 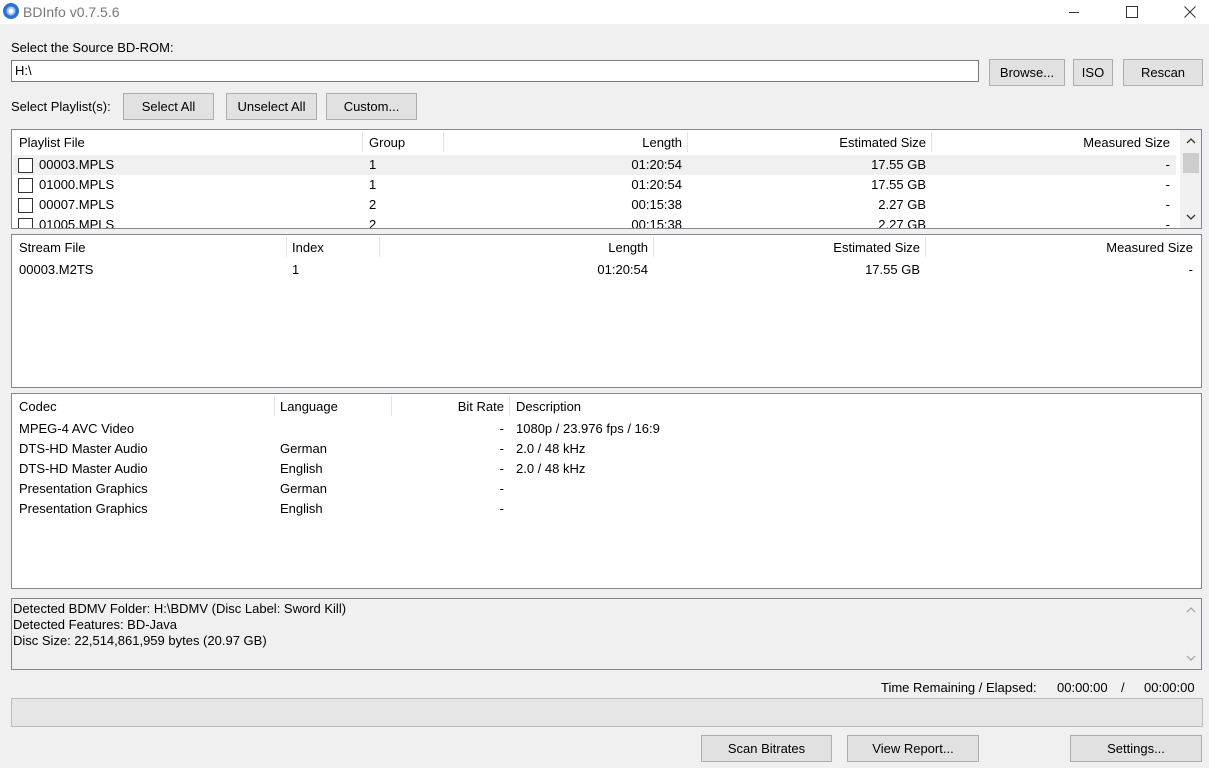 I want to click on rescan-button: Rescan, so click(x=1163, y=72).